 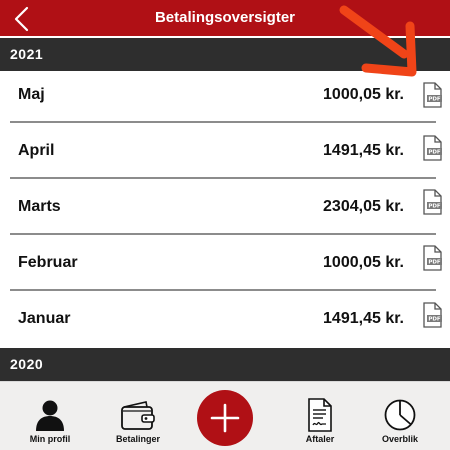 I want to click on top-bar: Betalingsoversigter, so click(x=225, y=18).